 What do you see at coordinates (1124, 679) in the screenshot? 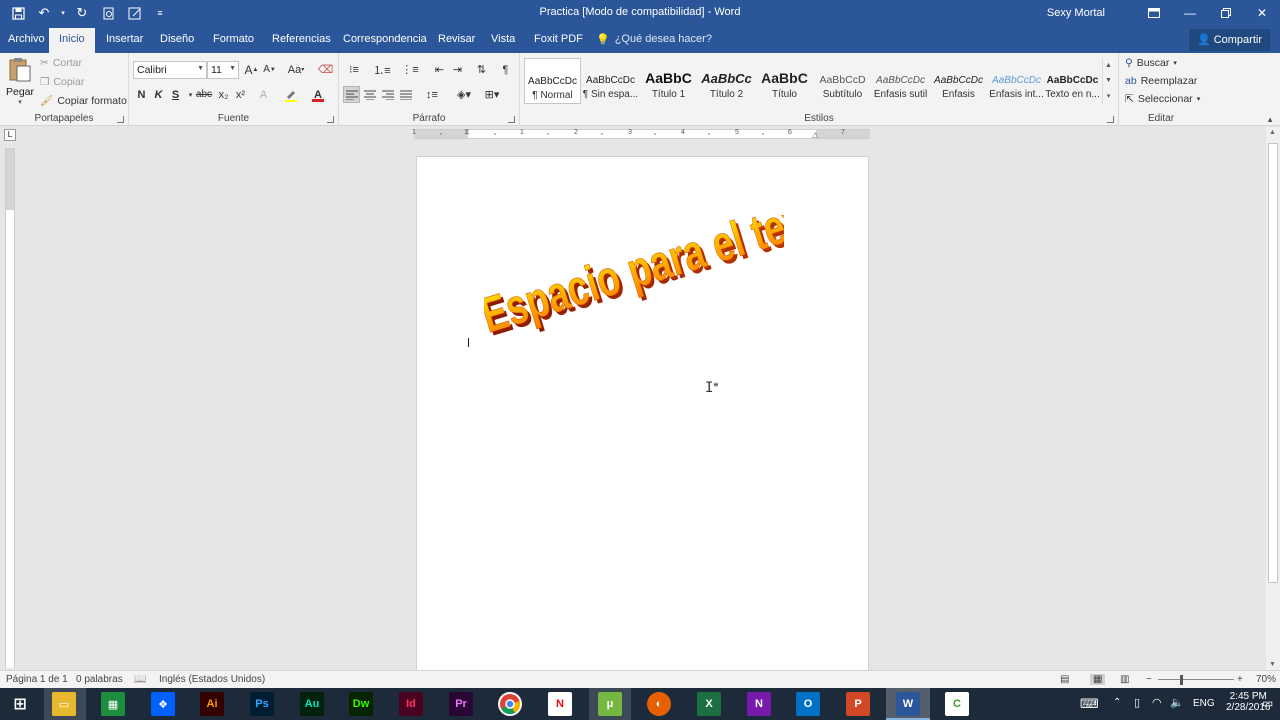
I see `web-layout-icon: ▥` at bounding box center [1124, 679].